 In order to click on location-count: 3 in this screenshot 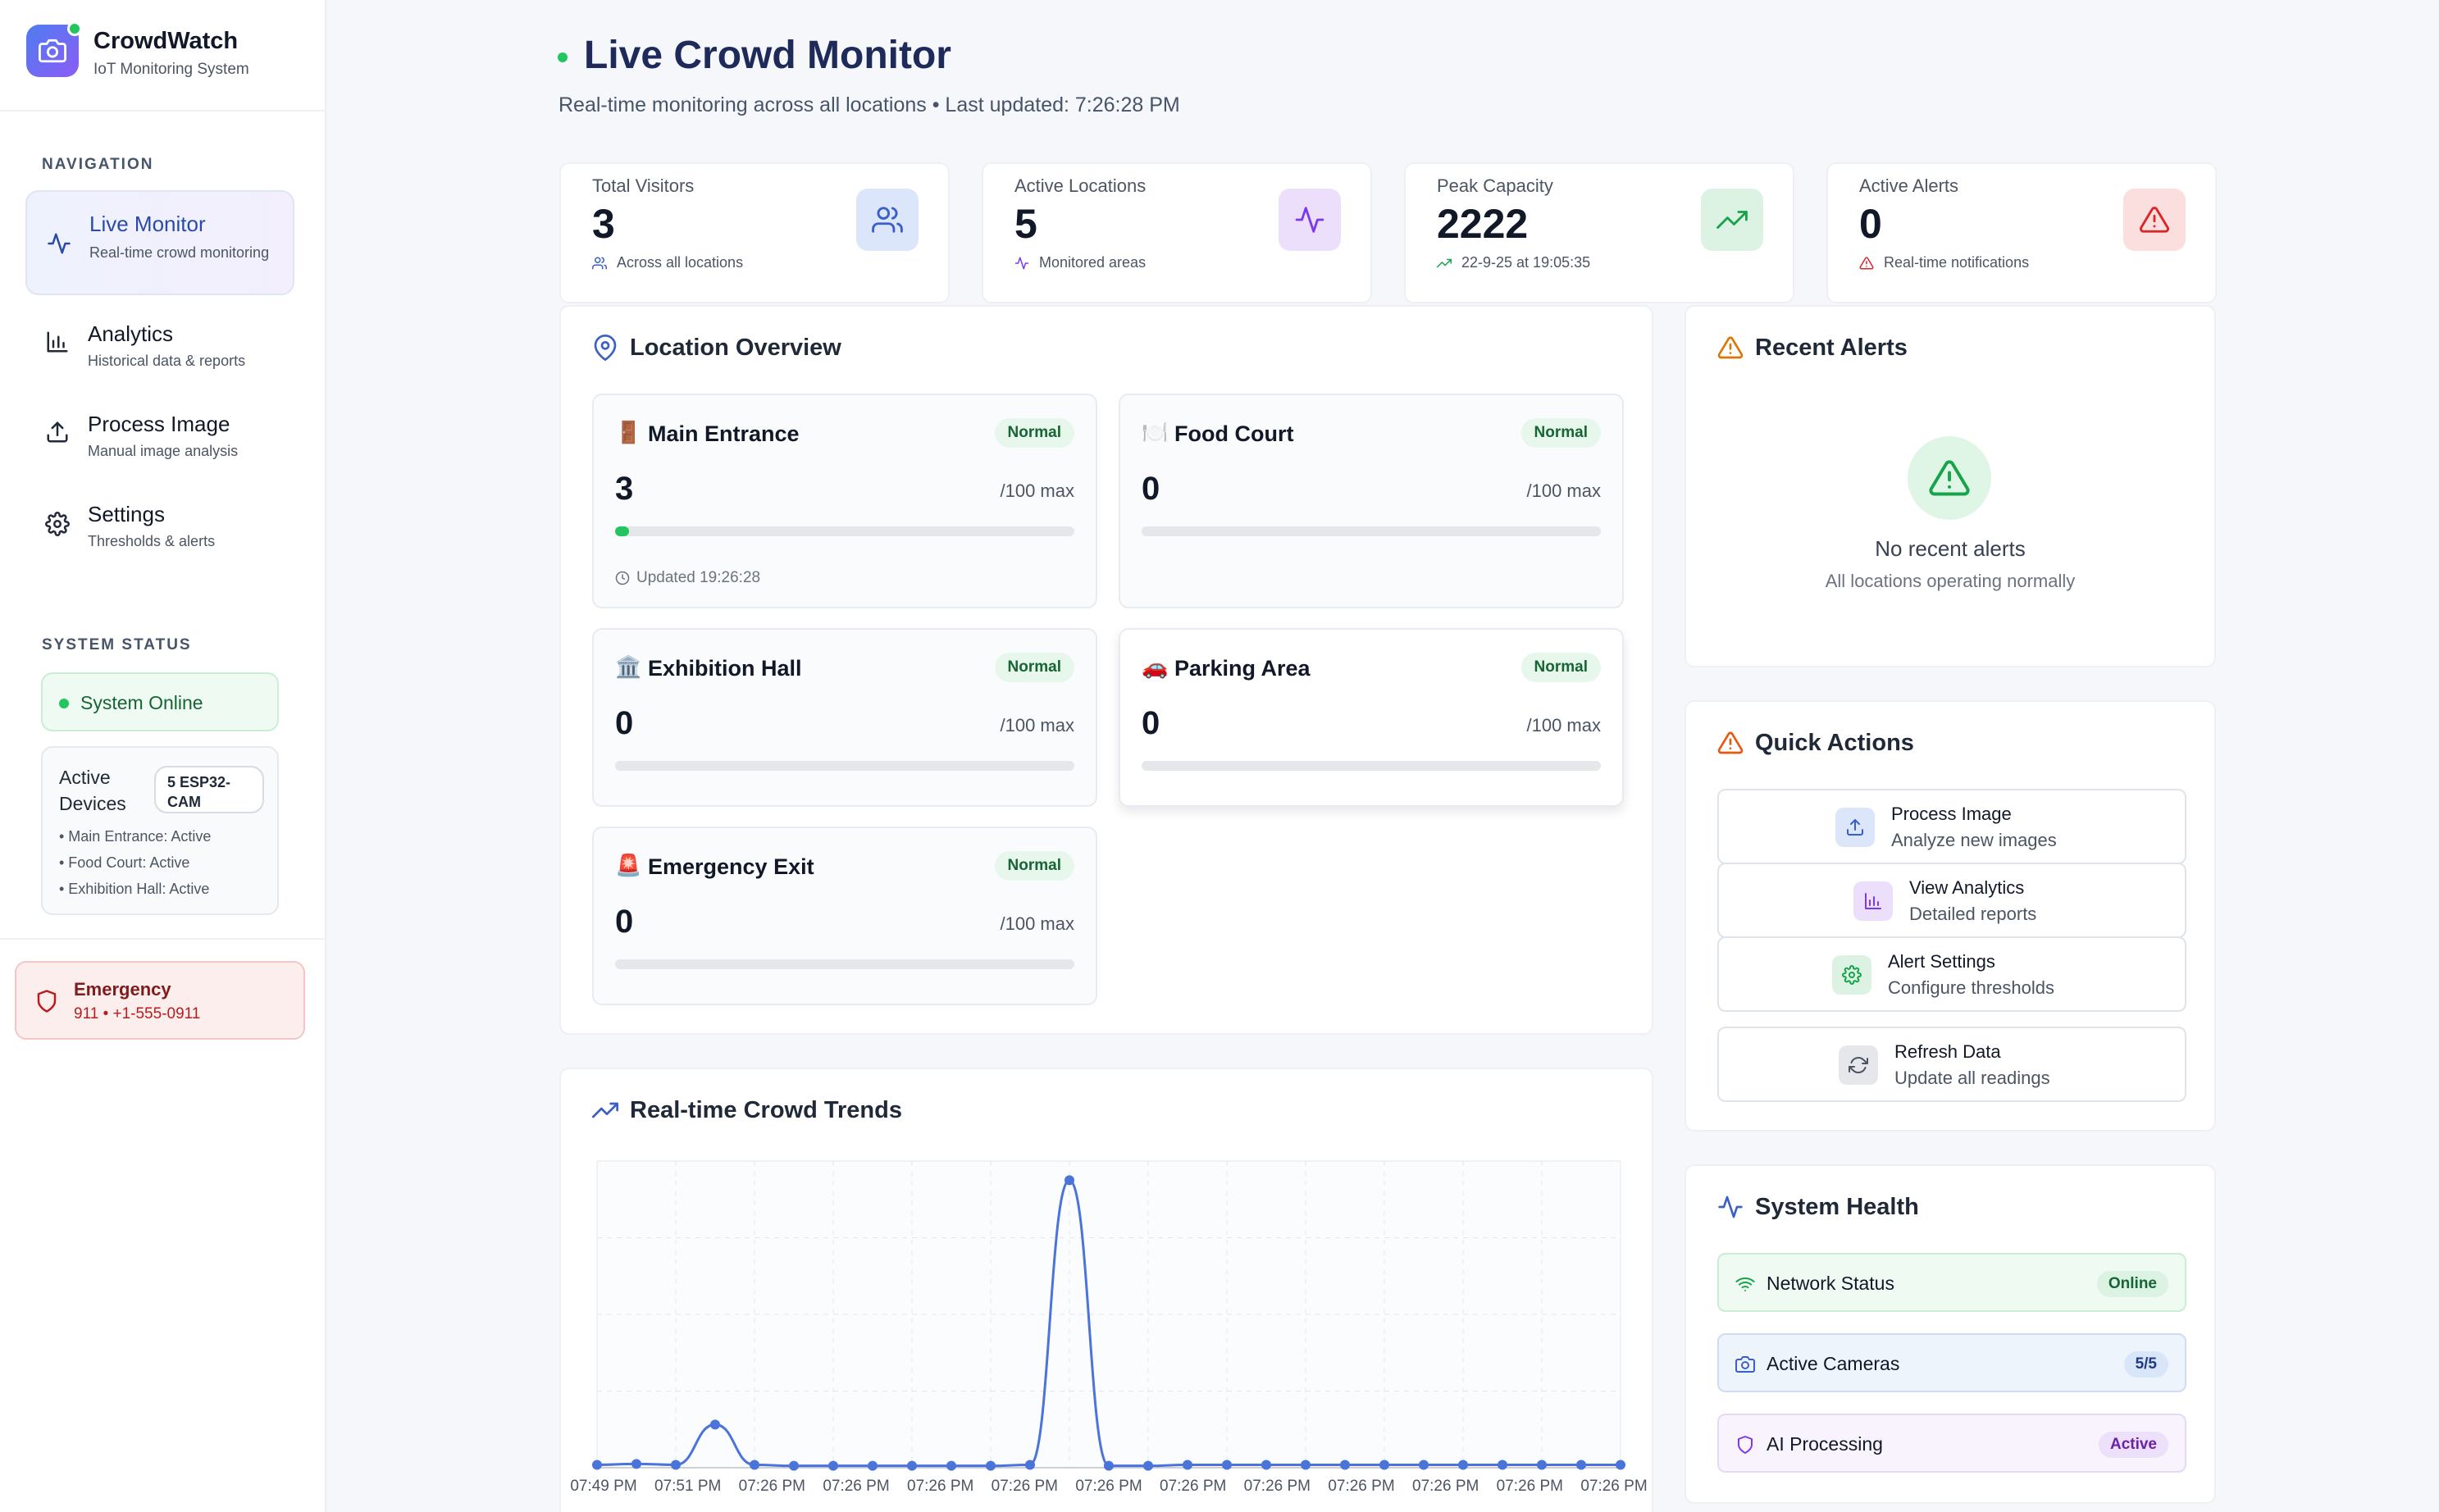, I will do `click(624, 489)`.